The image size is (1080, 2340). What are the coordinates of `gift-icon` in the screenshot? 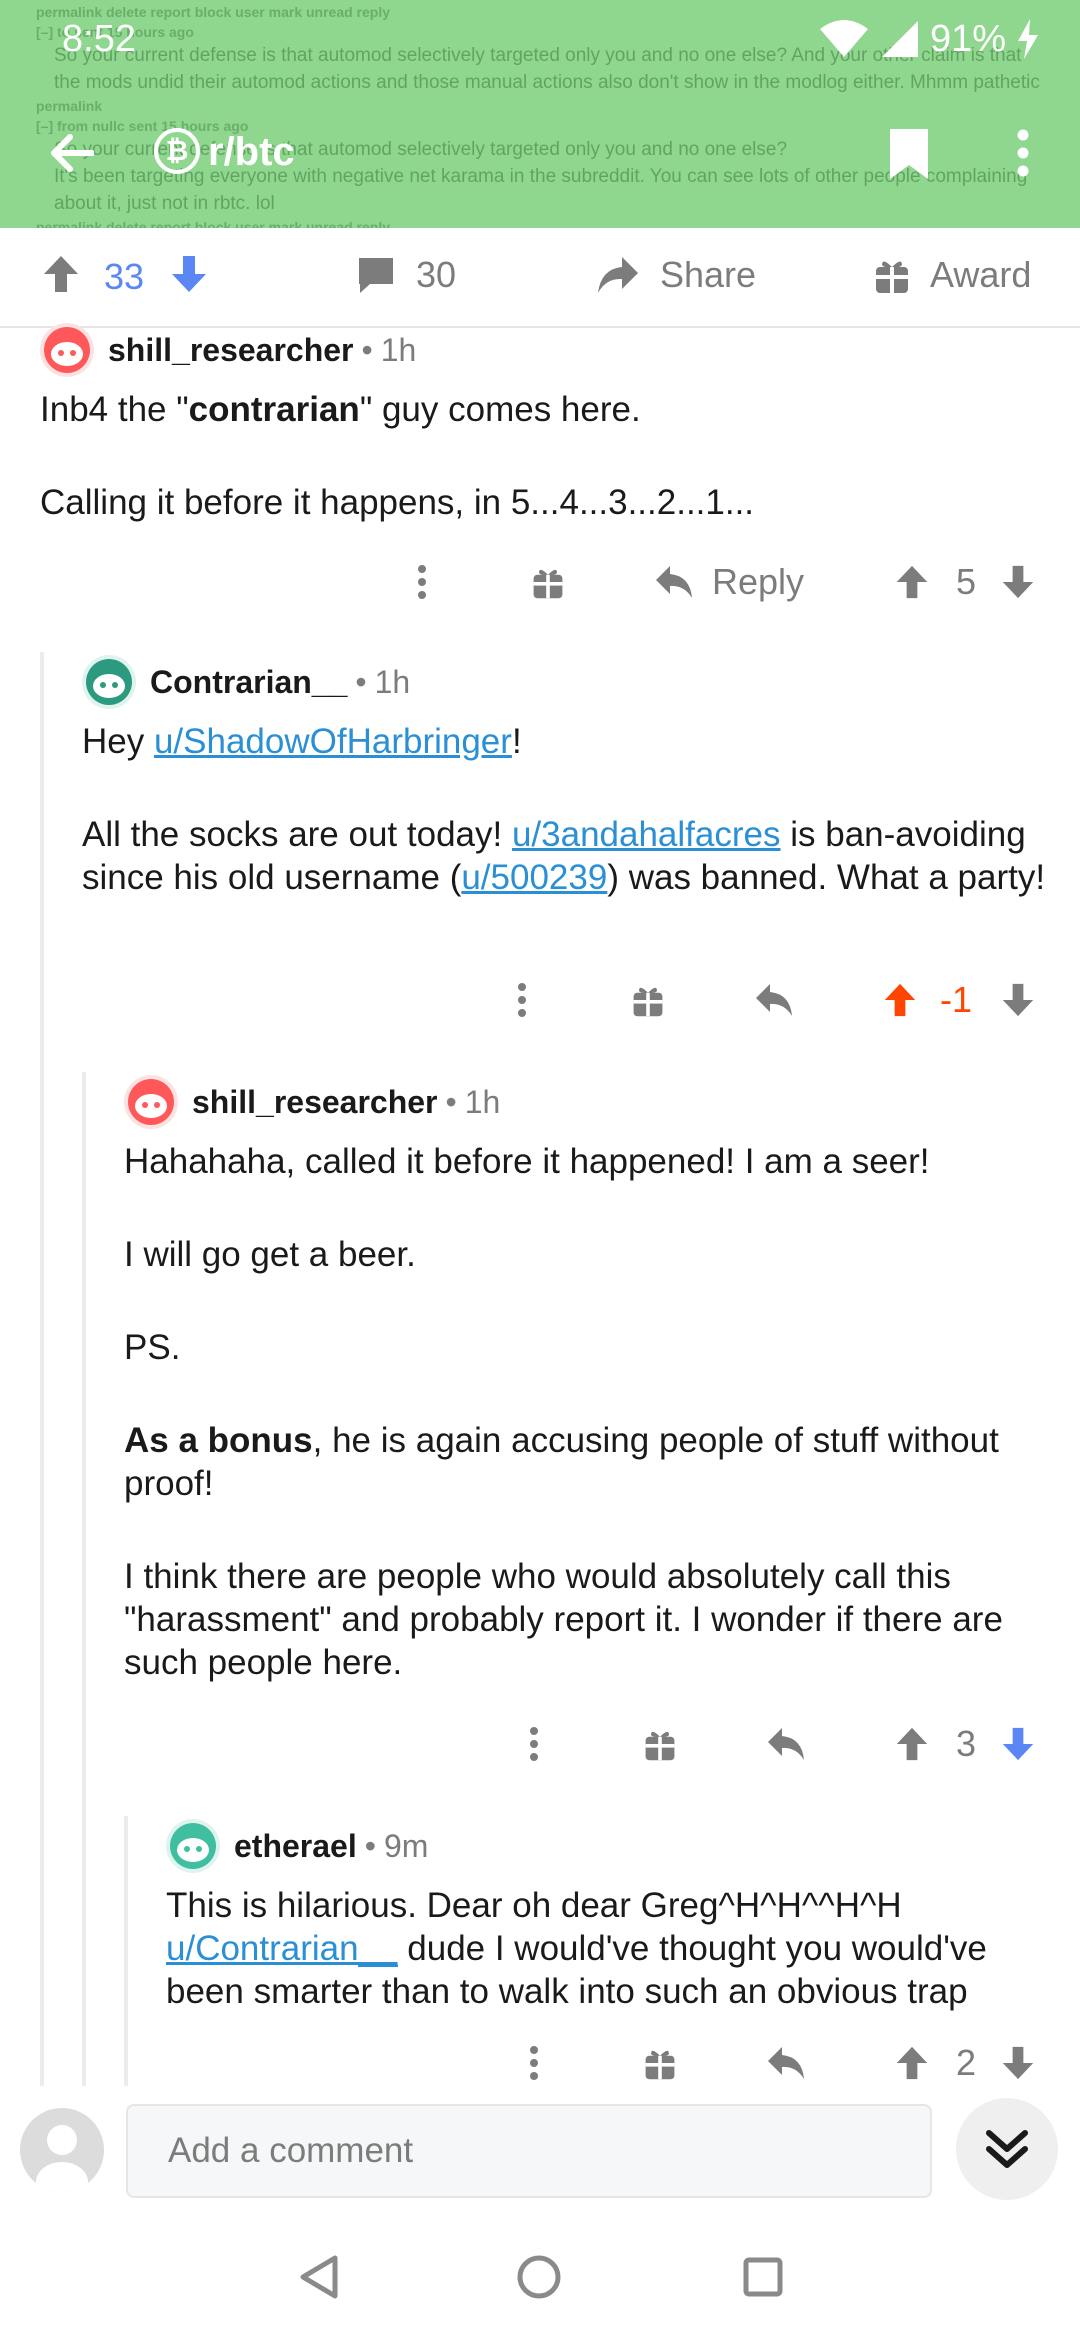 It's located at (660, 1746).